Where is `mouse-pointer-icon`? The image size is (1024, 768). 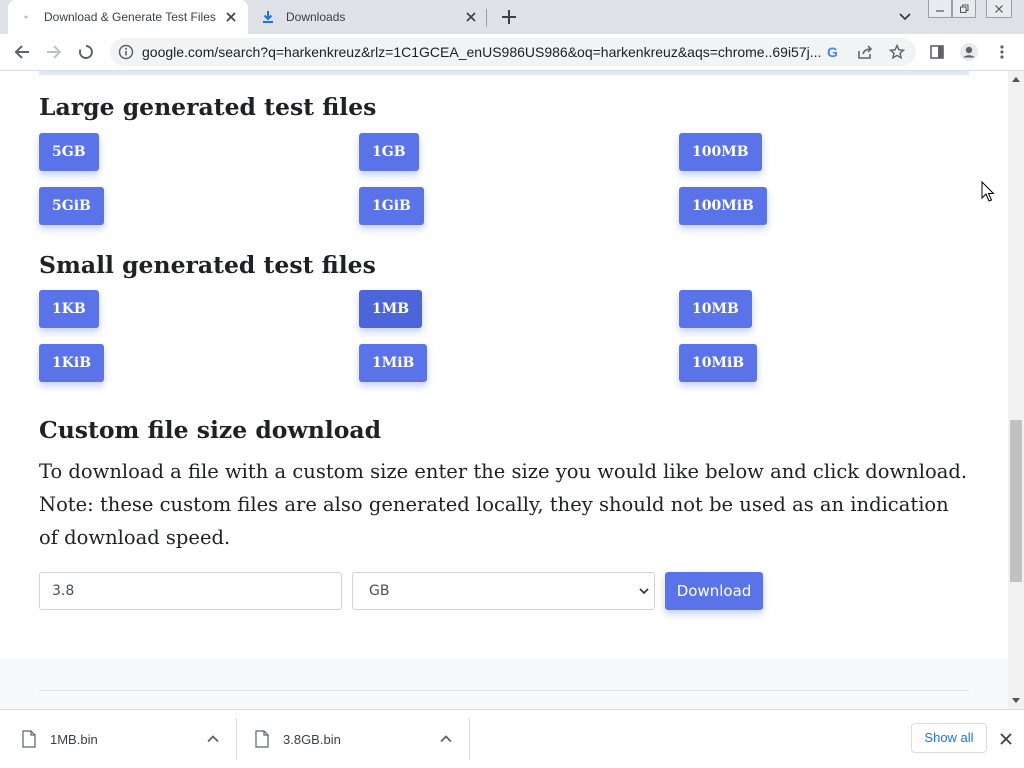
mouse-pointer-icon is located at coordinates (988, 191).